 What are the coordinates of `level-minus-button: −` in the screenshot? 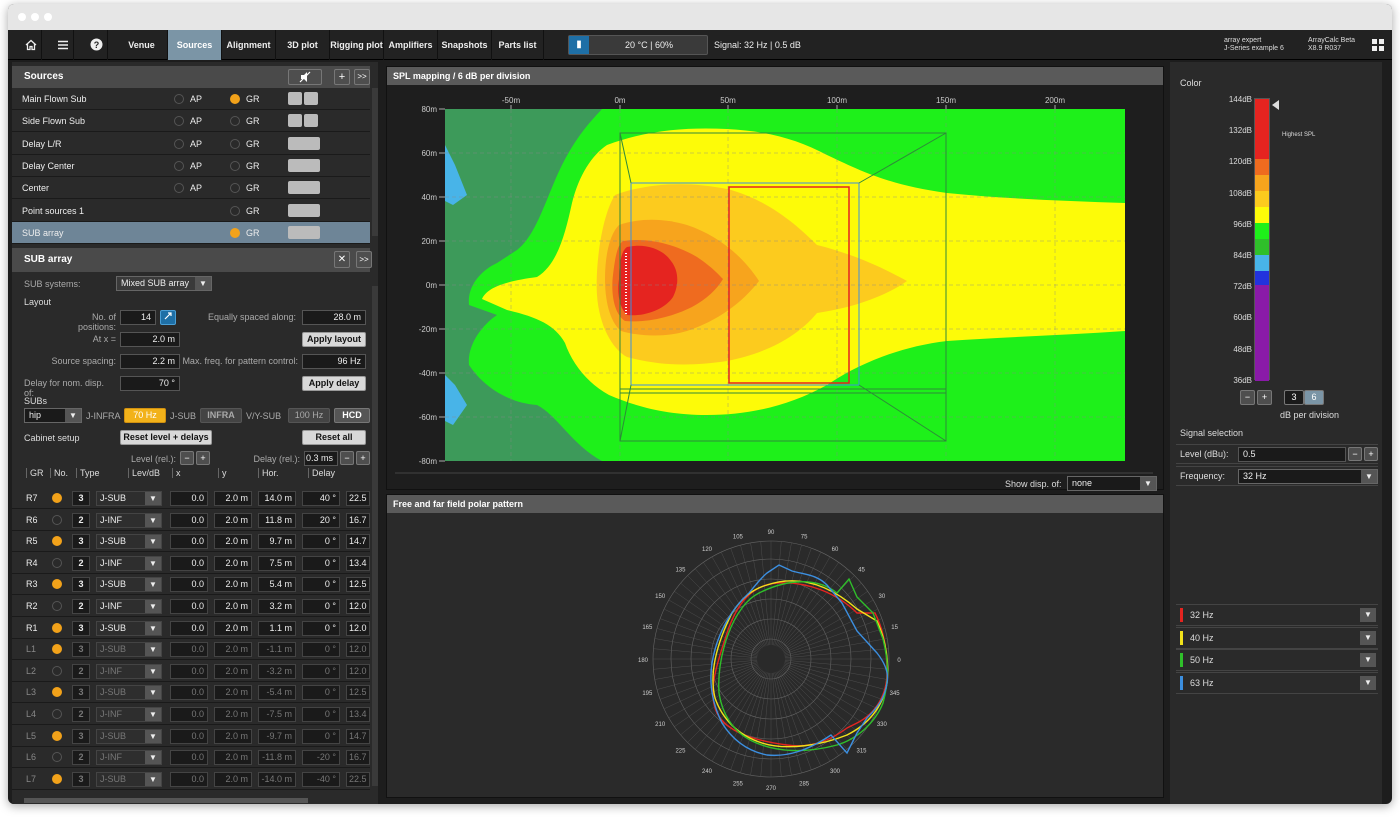 It's located at (187, 458).